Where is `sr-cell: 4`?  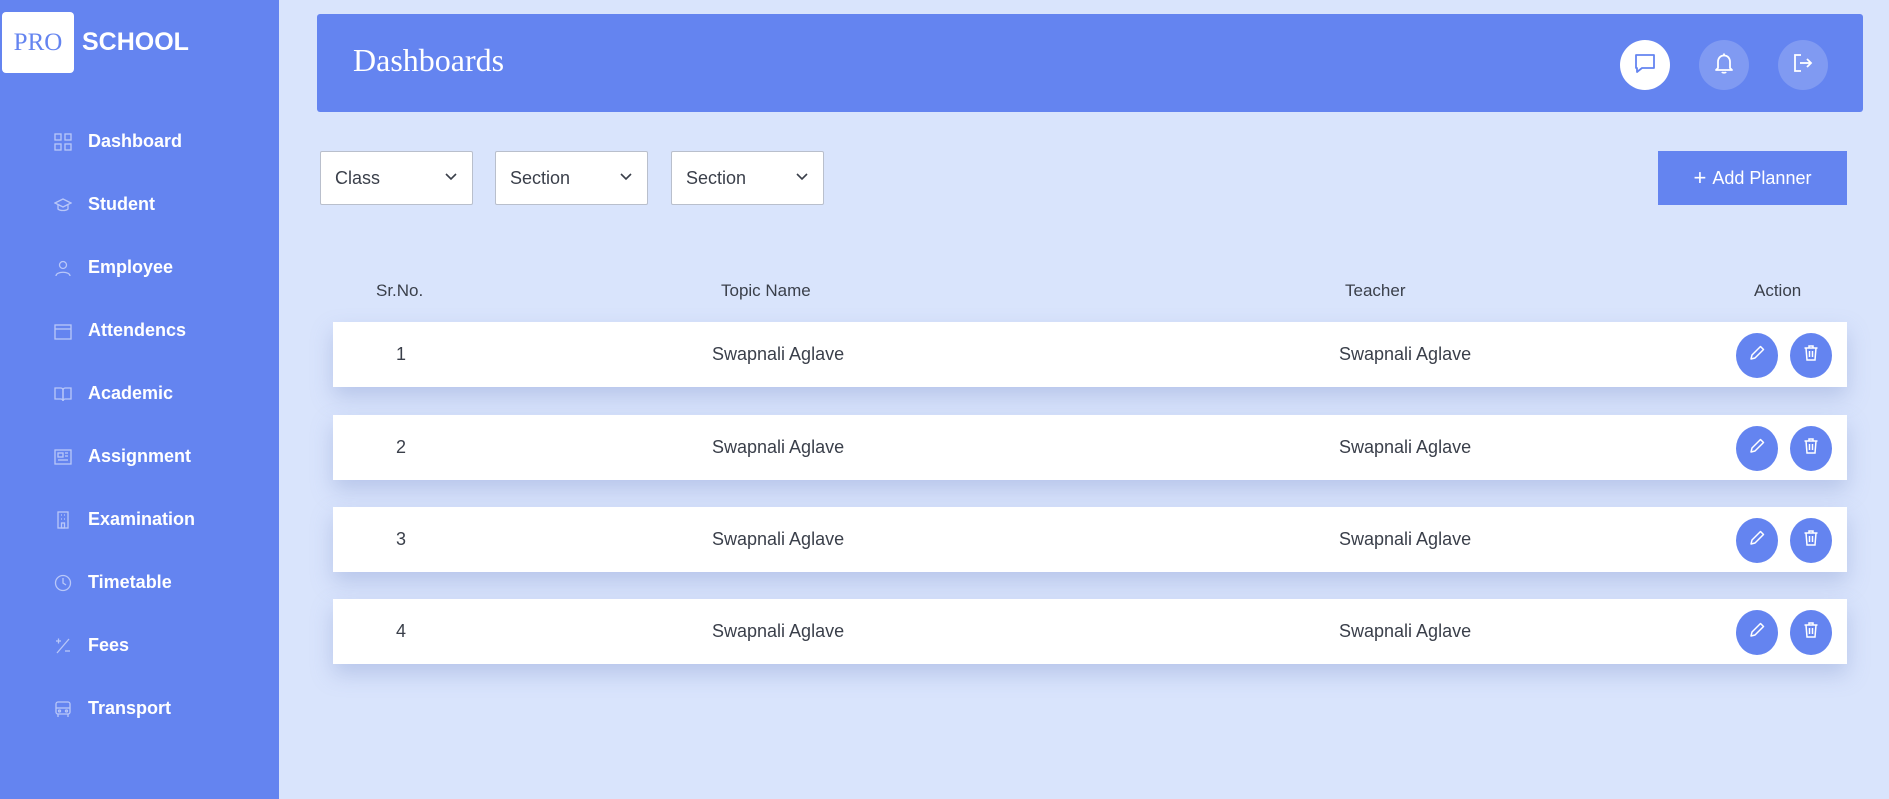
sr-cell: 4 is located at coordinates (401, 631).